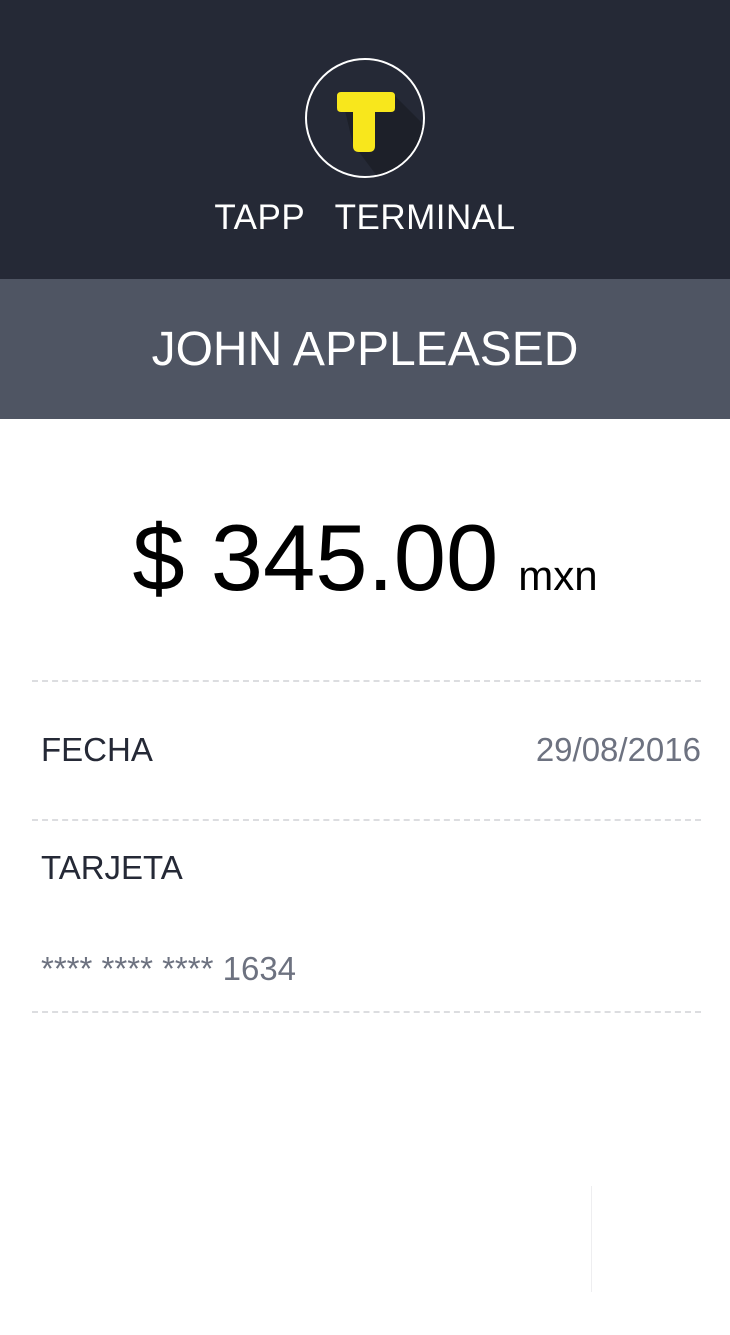  I want to click on vertical-separator, so click(591, 1239).